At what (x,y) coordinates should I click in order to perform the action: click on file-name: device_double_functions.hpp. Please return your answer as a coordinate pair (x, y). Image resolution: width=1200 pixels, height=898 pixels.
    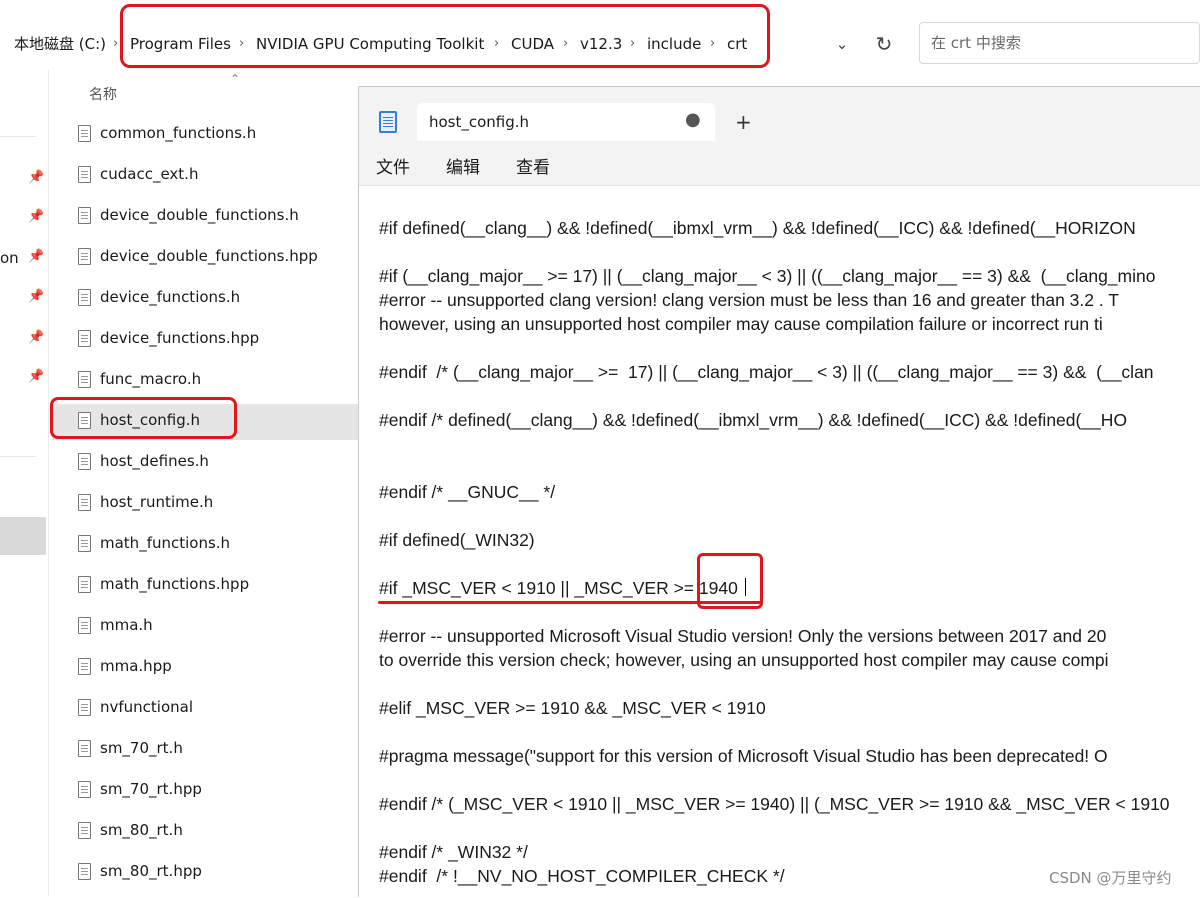
    Looking at the image, I should click on (209, 256).